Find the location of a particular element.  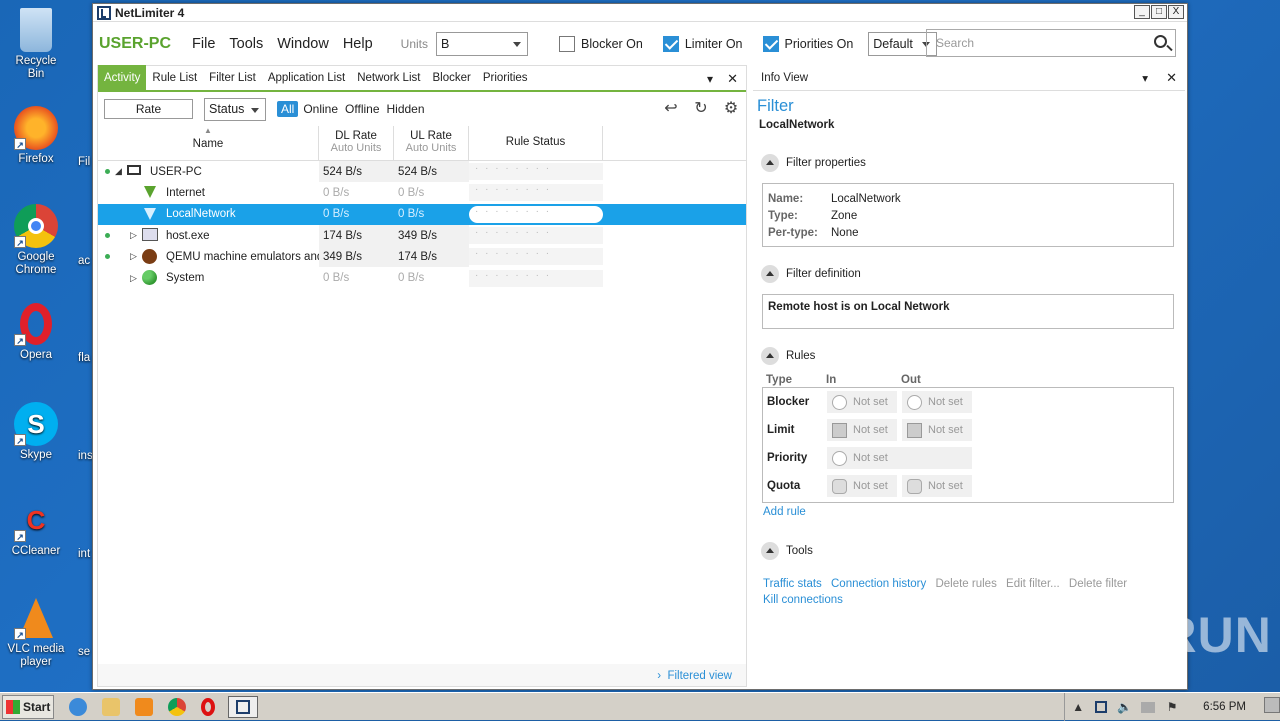

system-icon is located at coordinates (149, 278).